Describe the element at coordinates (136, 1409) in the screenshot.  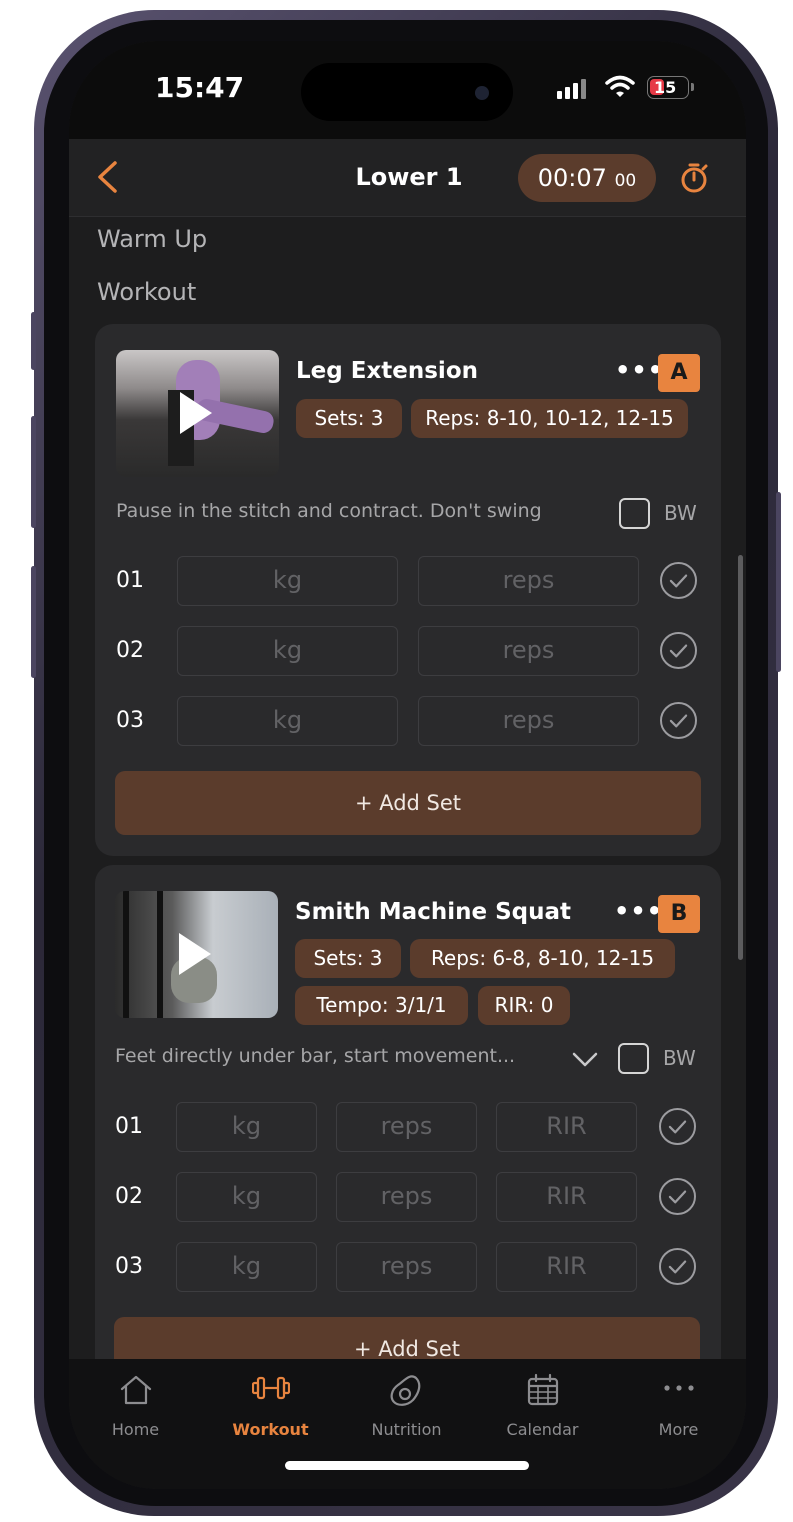
I see `tab-home: Home` at that location.